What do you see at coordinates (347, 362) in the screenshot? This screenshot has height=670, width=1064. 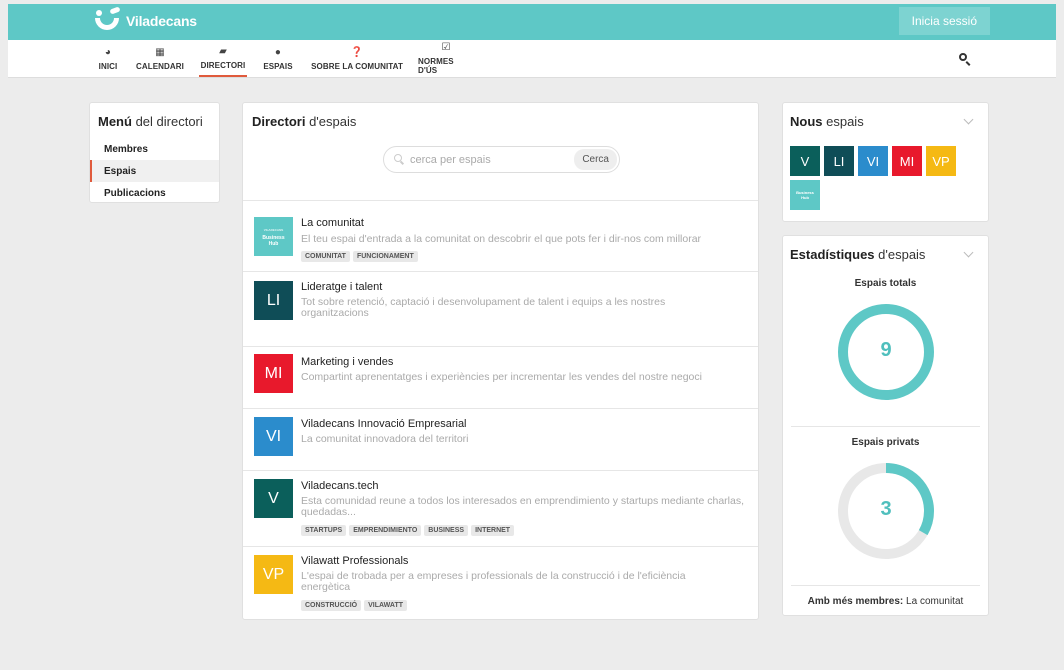 I see `space-name: Marketing i vendes` at bounding box center [347, 362].